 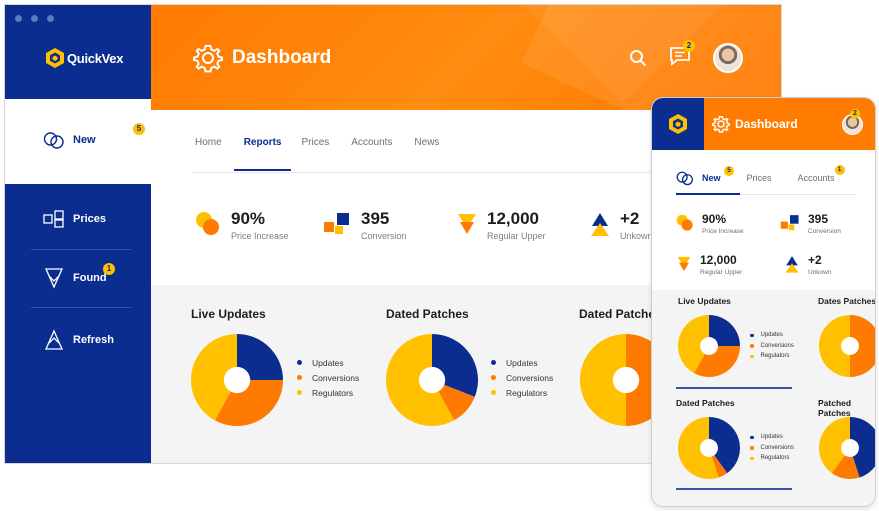 What do you see at coordinates (709, 265) in the screenshot?
I see `stat-regular-upper: 12,000 Regular Upper` at bounding box center [709, 265].